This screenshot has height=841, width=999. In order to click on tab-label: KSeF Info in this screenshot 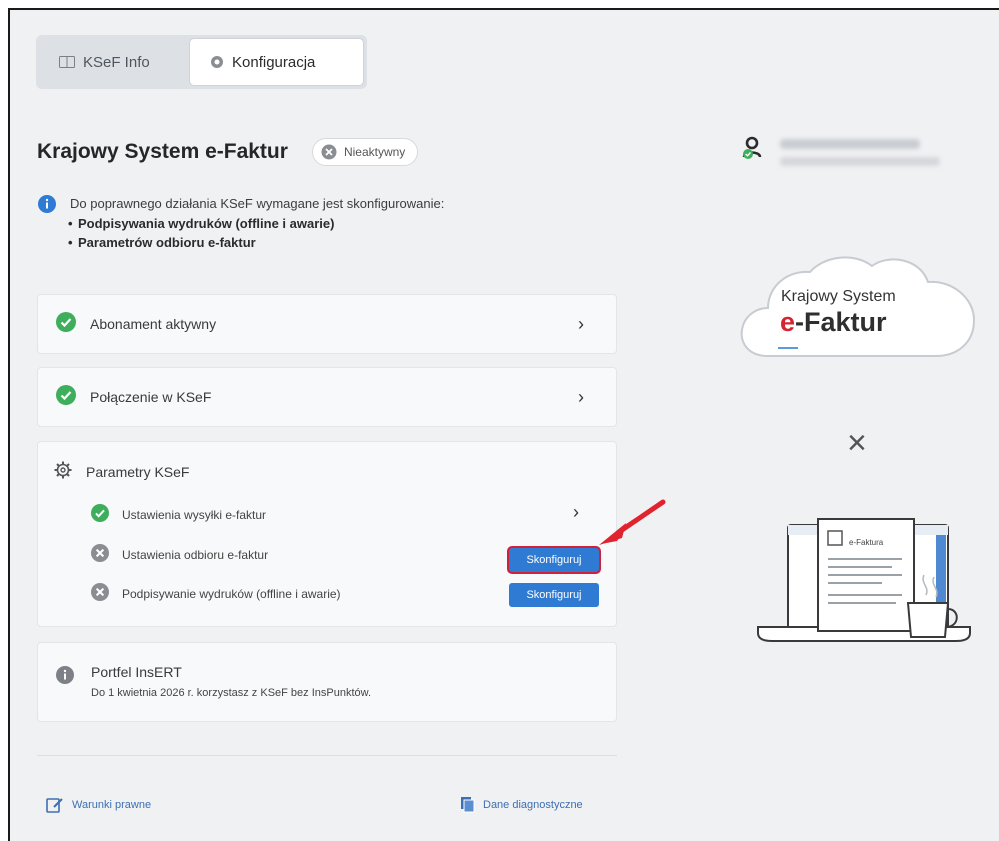, I will do `click(116, 62)`.